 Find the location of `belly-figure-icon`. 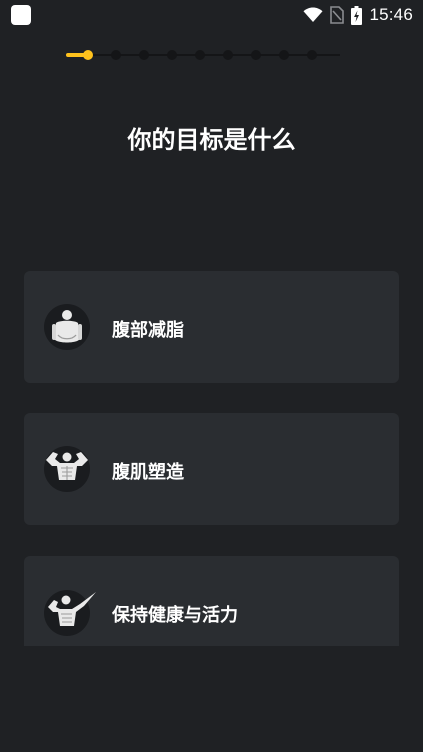

belly-figure-icon is located at coordinates (67, 327).